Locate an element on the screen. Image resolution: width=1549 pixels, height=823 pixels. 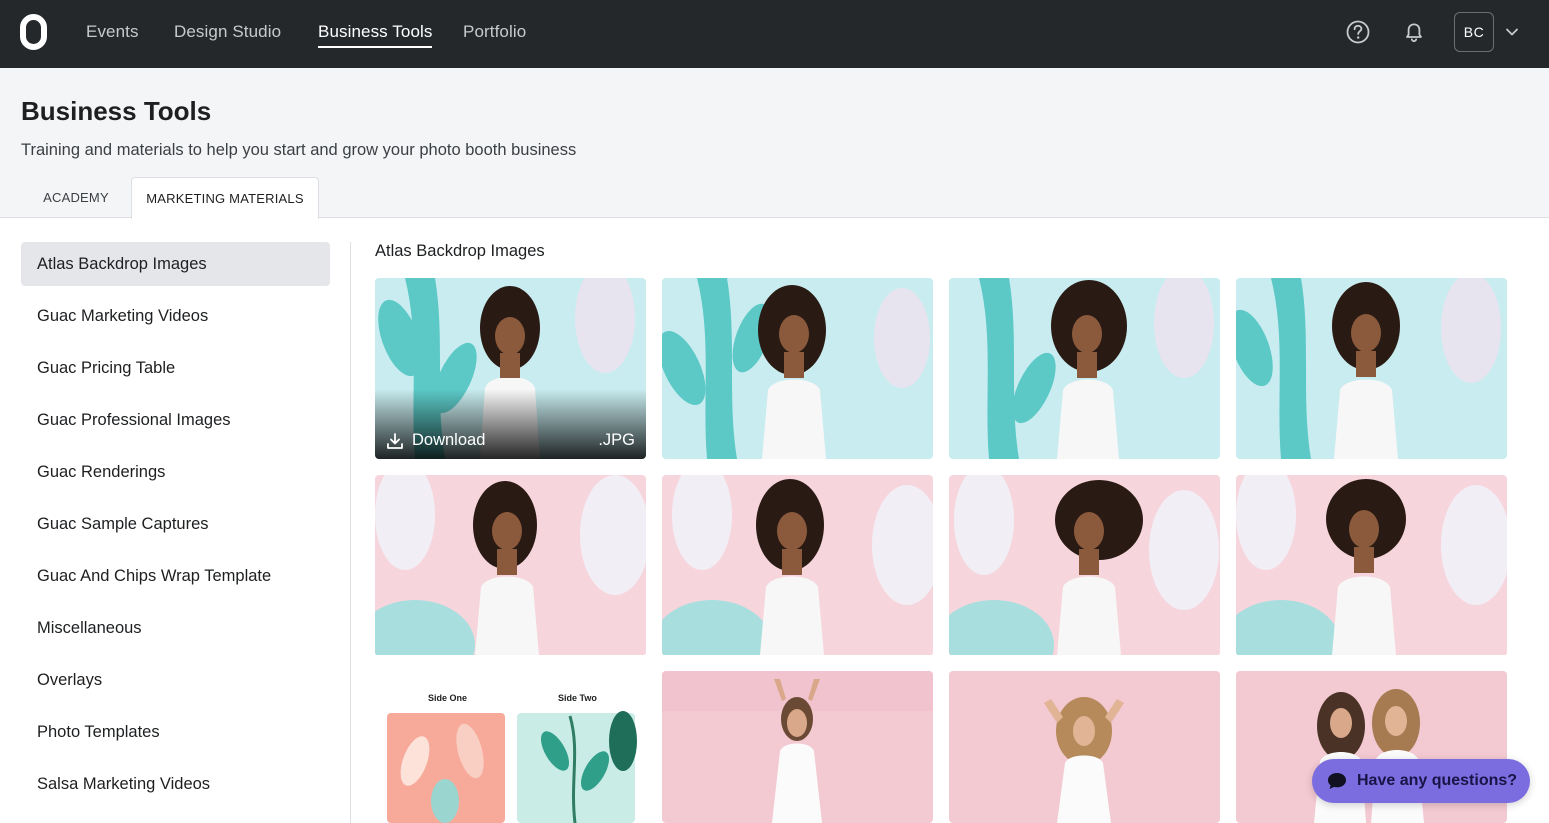
tab-academy: ACADEMY is located at coordinates (76, 198).